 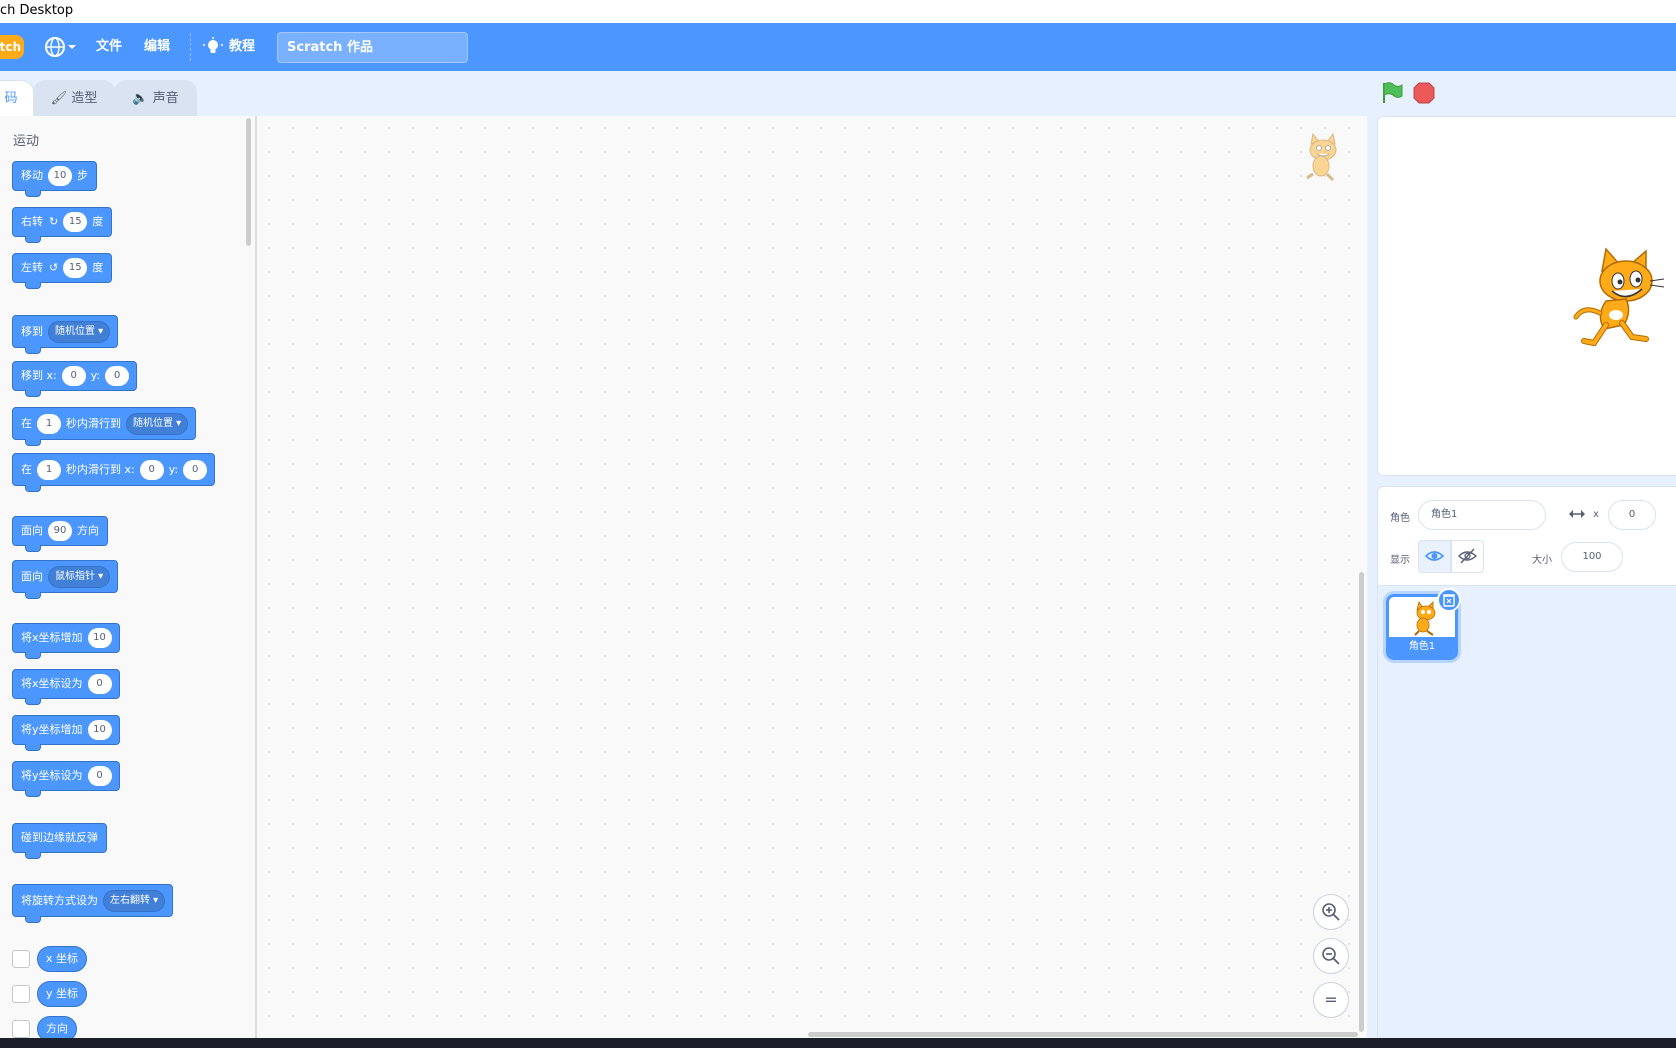 I want to click on lightbulb-icon, so click(x=213, y=45).